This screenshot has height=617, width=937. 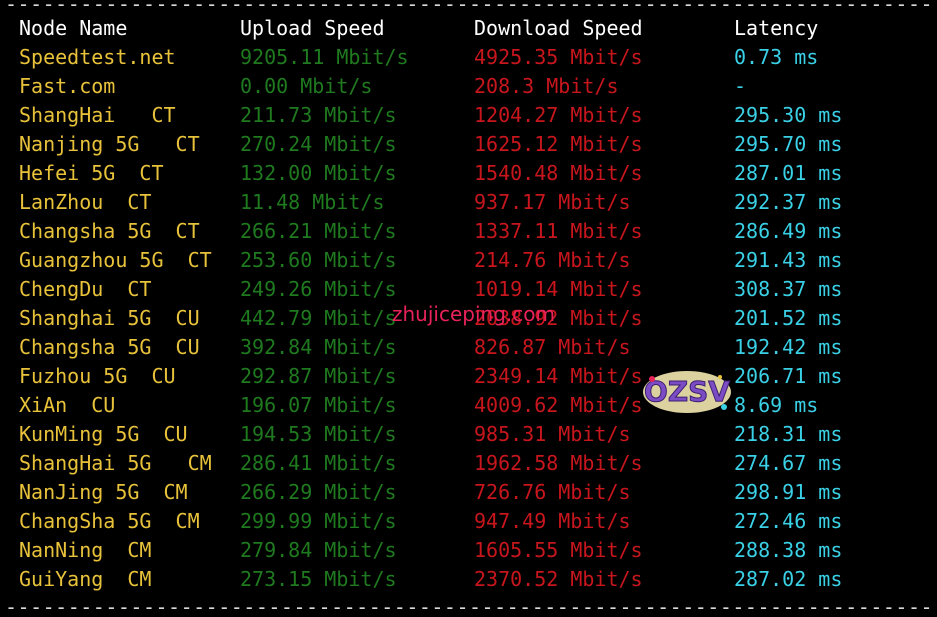 What do you see at coordinates (558, 28) in the screenshot?
I see `header-download-speed: Download Speed` at bounding box center [558, 28].